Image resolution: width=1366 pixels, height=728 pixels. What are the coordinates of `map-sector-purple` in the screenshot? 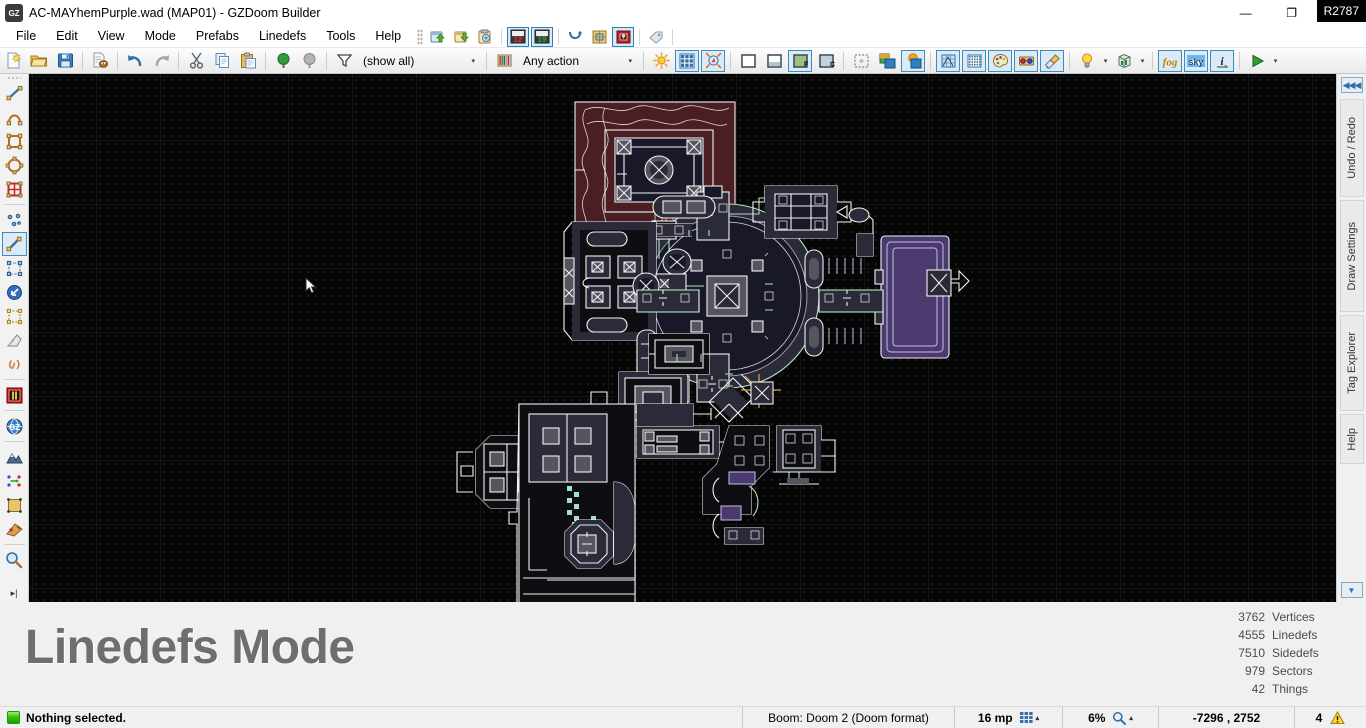 It's located at (922, 297).